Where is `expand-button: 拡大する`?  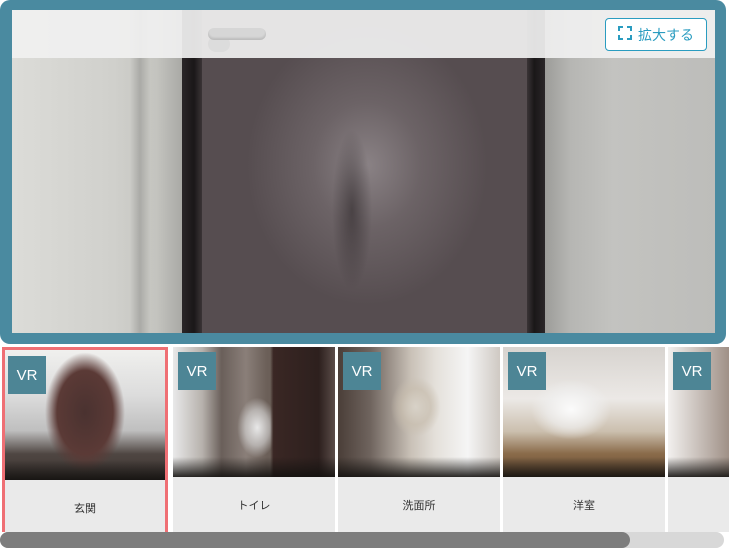
expand-button: 拡大する is located at coordinates (656, 34).